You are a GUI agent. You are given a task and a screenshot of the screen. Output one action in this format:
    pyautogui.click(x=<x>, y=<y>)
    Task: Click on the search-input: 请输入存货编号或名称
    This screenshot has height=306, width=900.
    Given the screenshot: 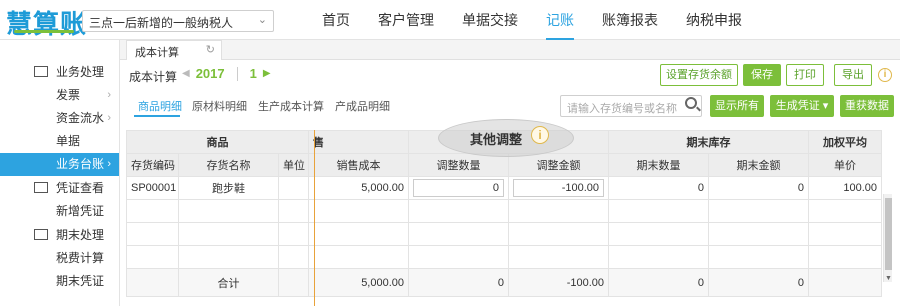 What is the action you would take?
    pyautogui.click(x=631, y=106)
    